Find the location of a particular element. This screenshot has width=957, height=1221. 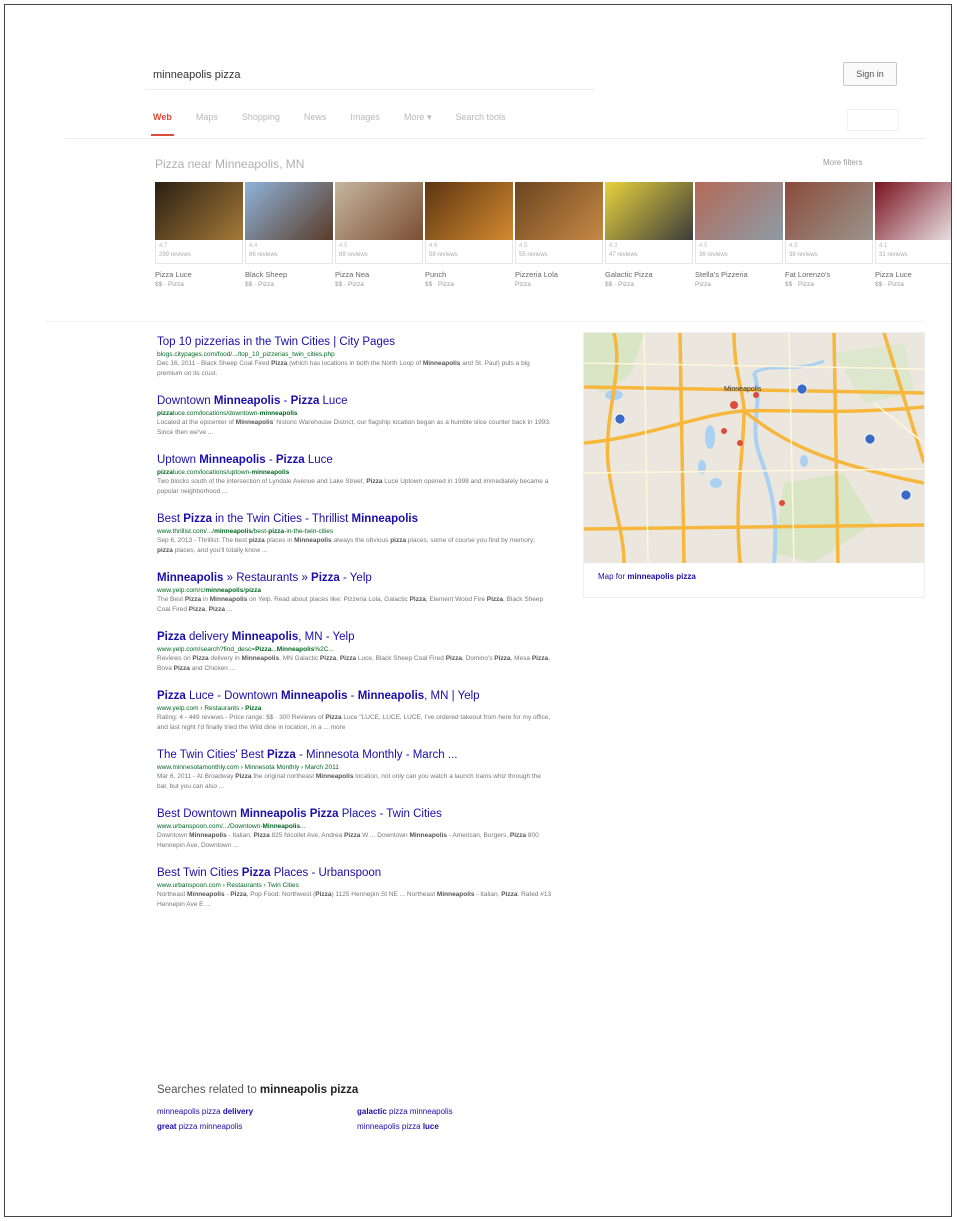

place-rating: 4.5 55 reviews is located at coordinates (559, 252).